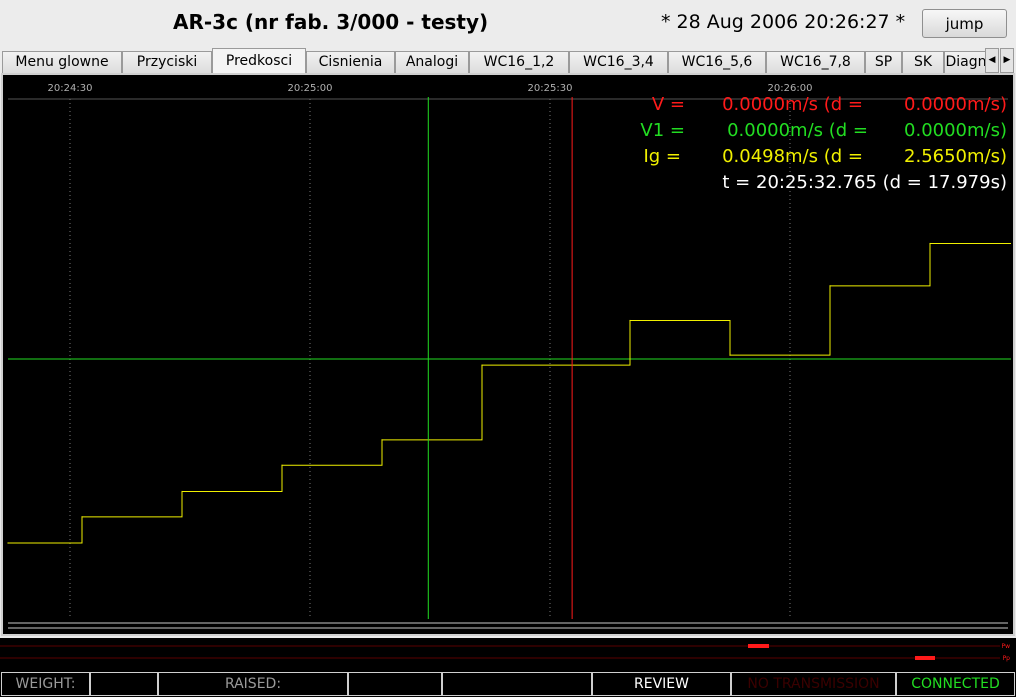 Image resolution: width=1016 pixels, height=697 pixels. Describe the element at coordinates (253, 684) in the screenshot. I see `raised-label: RAISED:` at that location.